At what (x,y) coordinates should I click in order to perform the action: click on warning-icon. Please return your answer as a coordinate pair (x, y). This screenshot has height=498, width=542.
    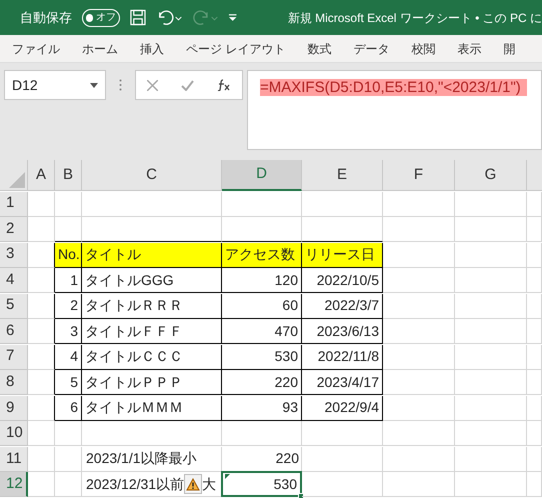
    Looking at the image, I should click on (193, 484).